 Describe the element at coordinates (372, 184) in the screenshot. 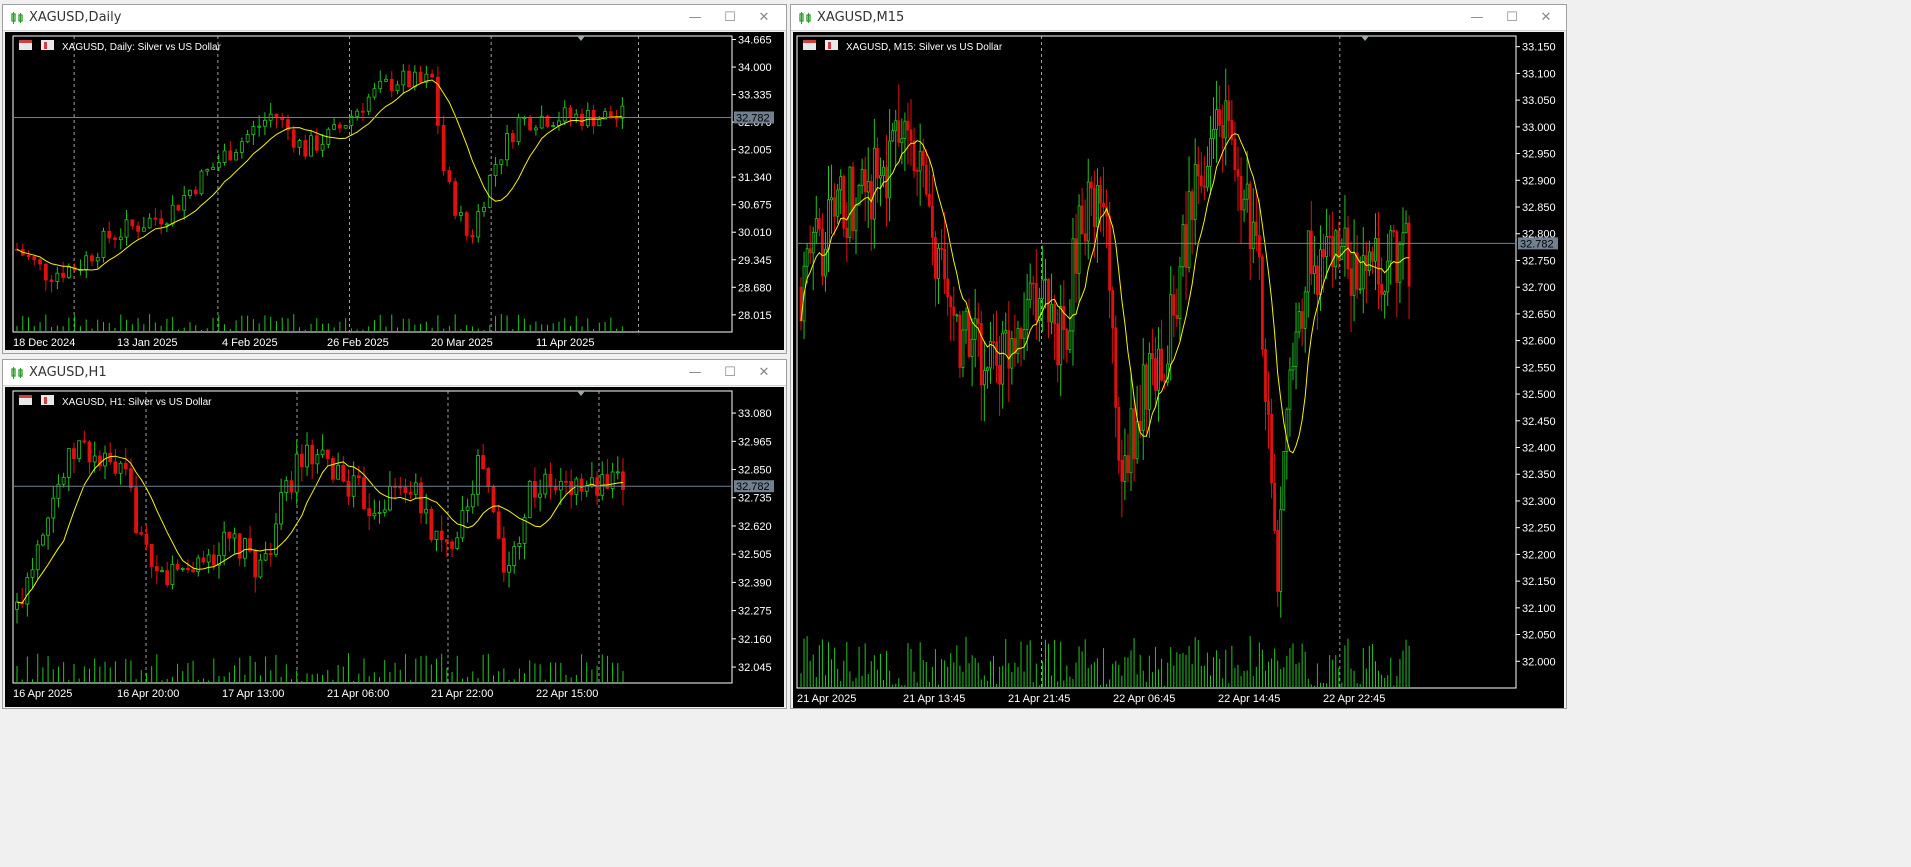

I see `plot-frame` at that location.